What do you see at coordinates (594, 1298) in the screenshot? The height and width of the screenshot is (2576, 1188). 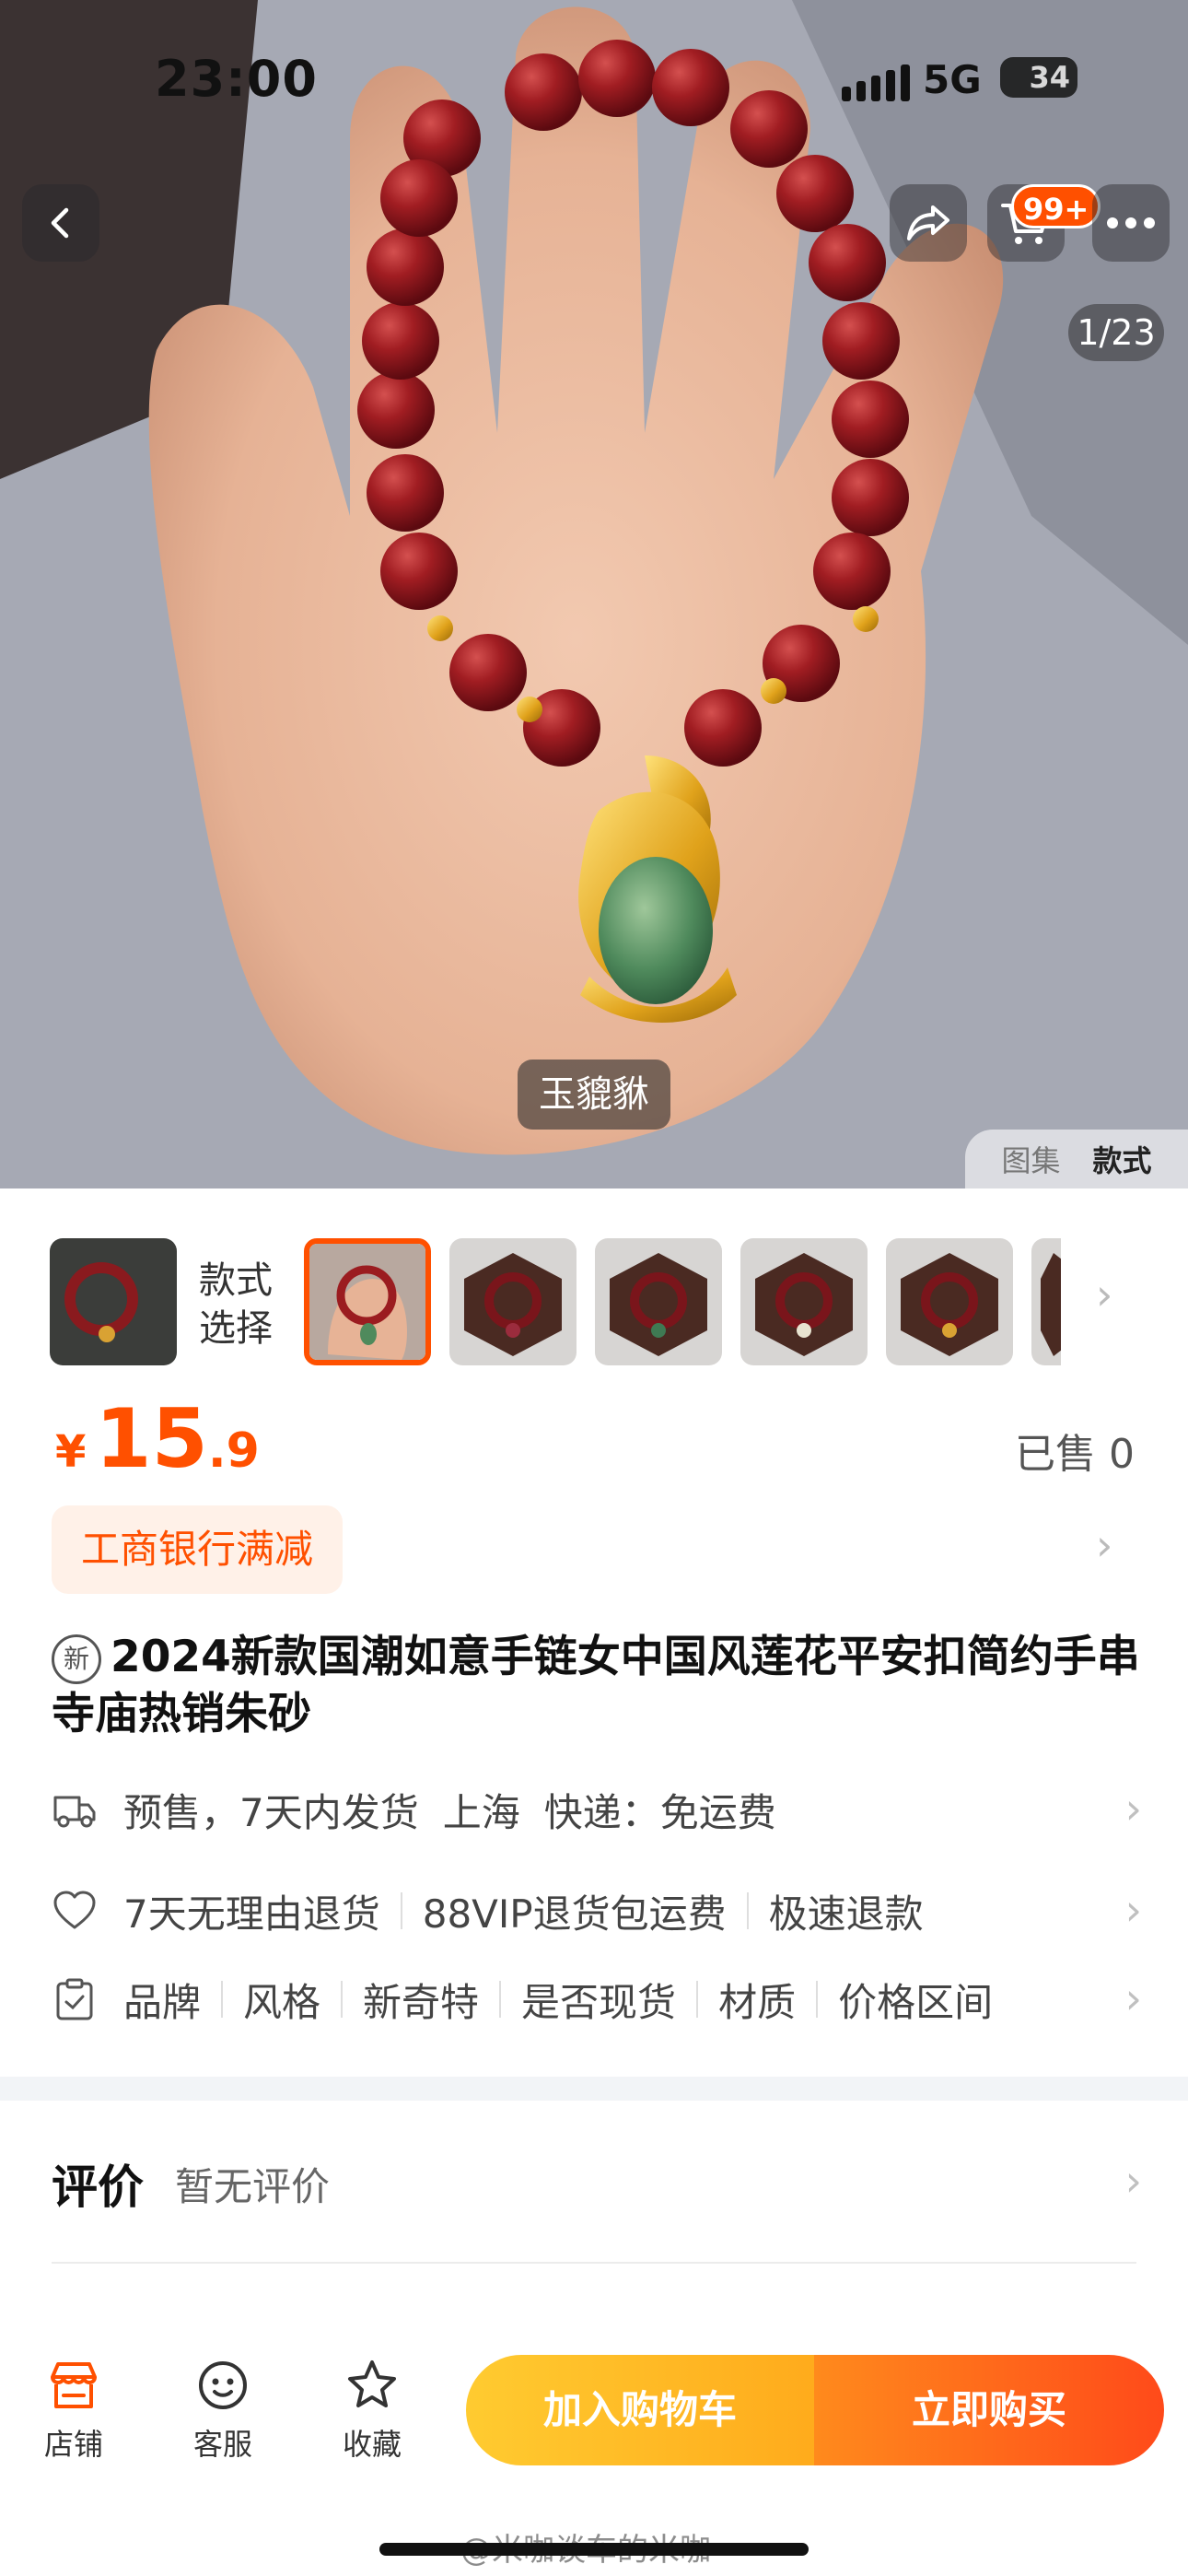 I see `style-picker: 款式选择 ›` at bounding box center [594, 1298].